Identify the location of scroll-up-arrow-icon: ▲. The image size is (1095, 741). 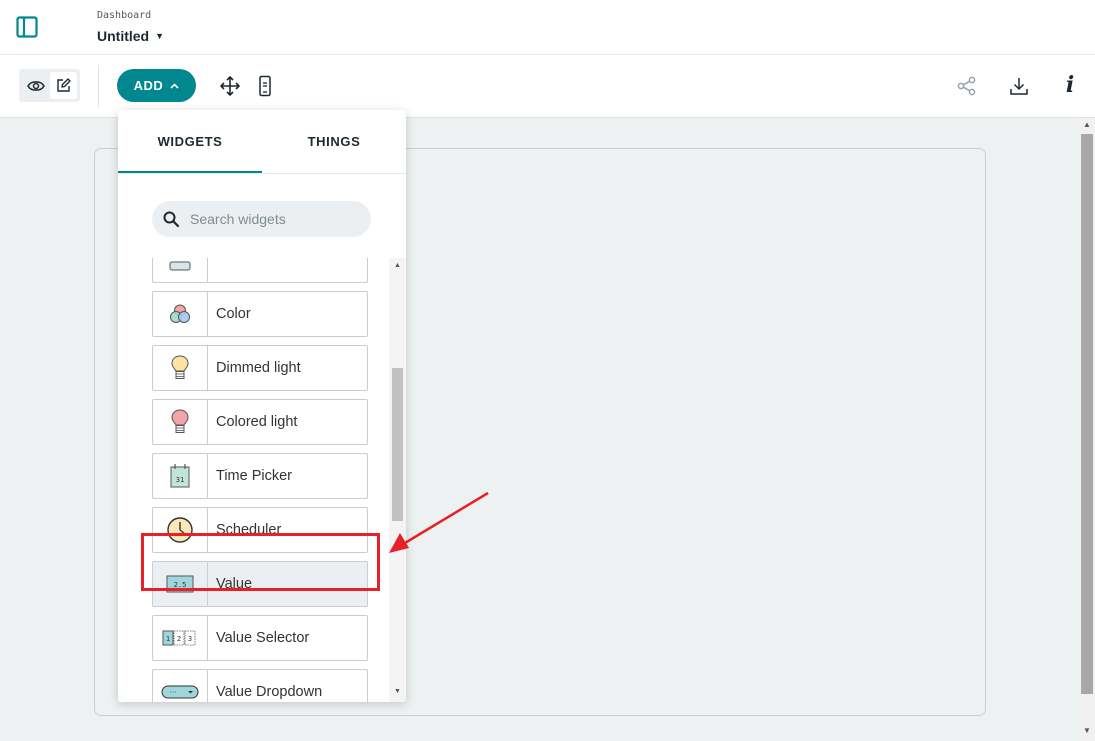
(1087, 125).